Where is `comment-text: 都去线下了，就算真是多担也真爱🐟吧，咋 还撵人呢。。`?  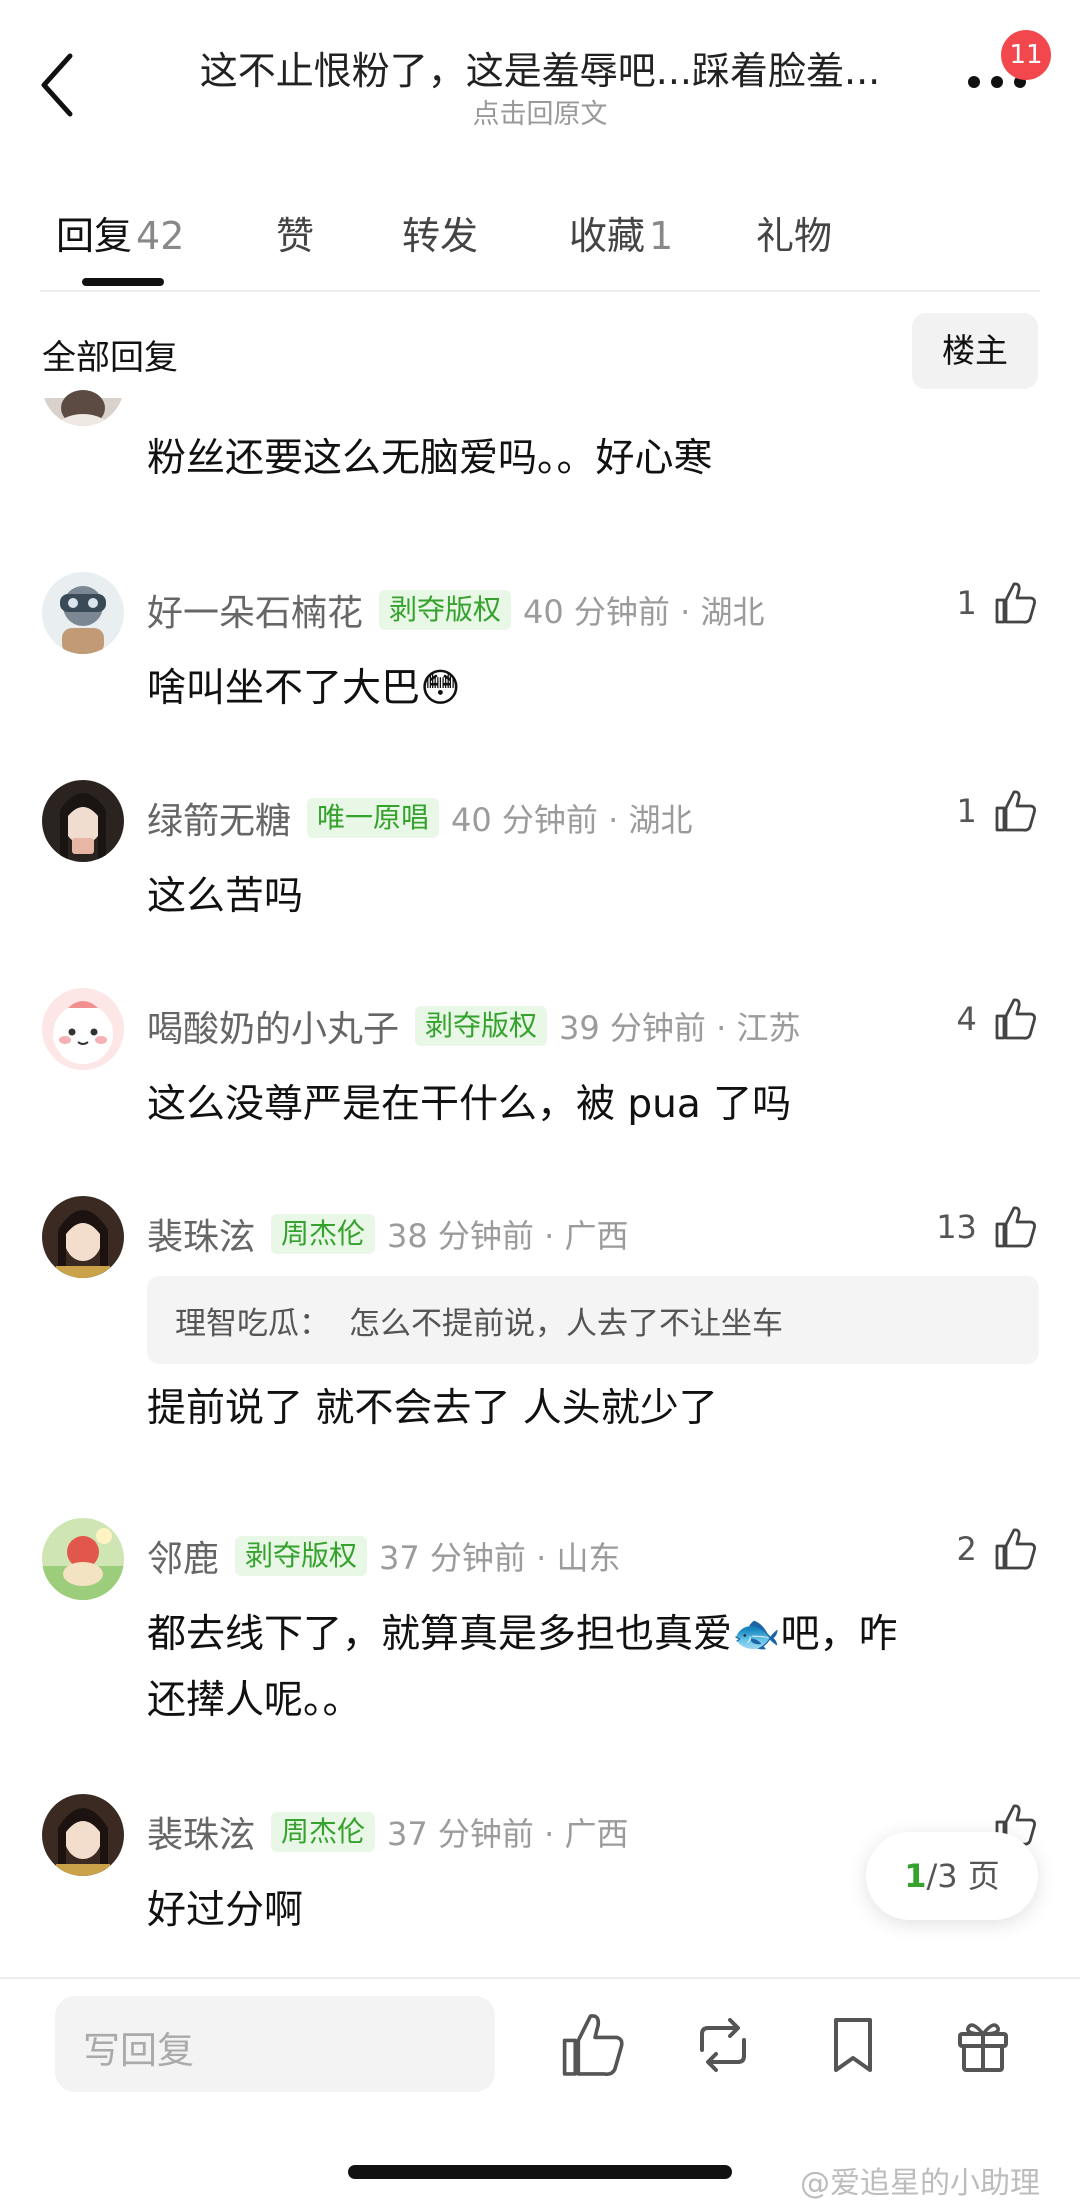 comment-text: 都去线下了，就算真是多担也真爱🐟吧，咋 还撵人呢。。 is located at coordinates (587, 1668).